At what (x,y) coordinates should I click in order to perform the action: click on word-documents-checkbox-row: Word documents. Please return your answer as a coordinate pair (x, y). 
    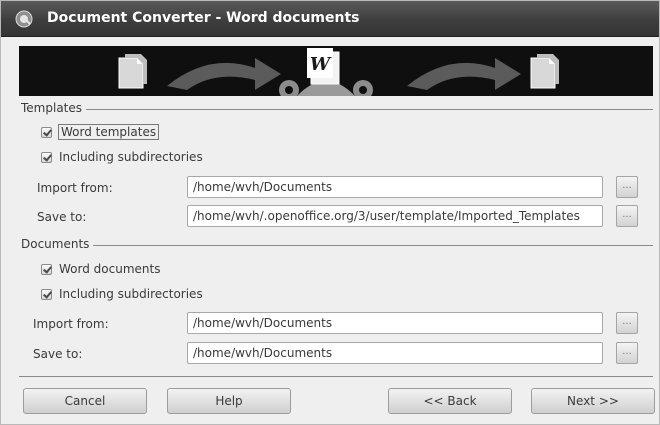
    Looking at the image, I should click on (100, 269).